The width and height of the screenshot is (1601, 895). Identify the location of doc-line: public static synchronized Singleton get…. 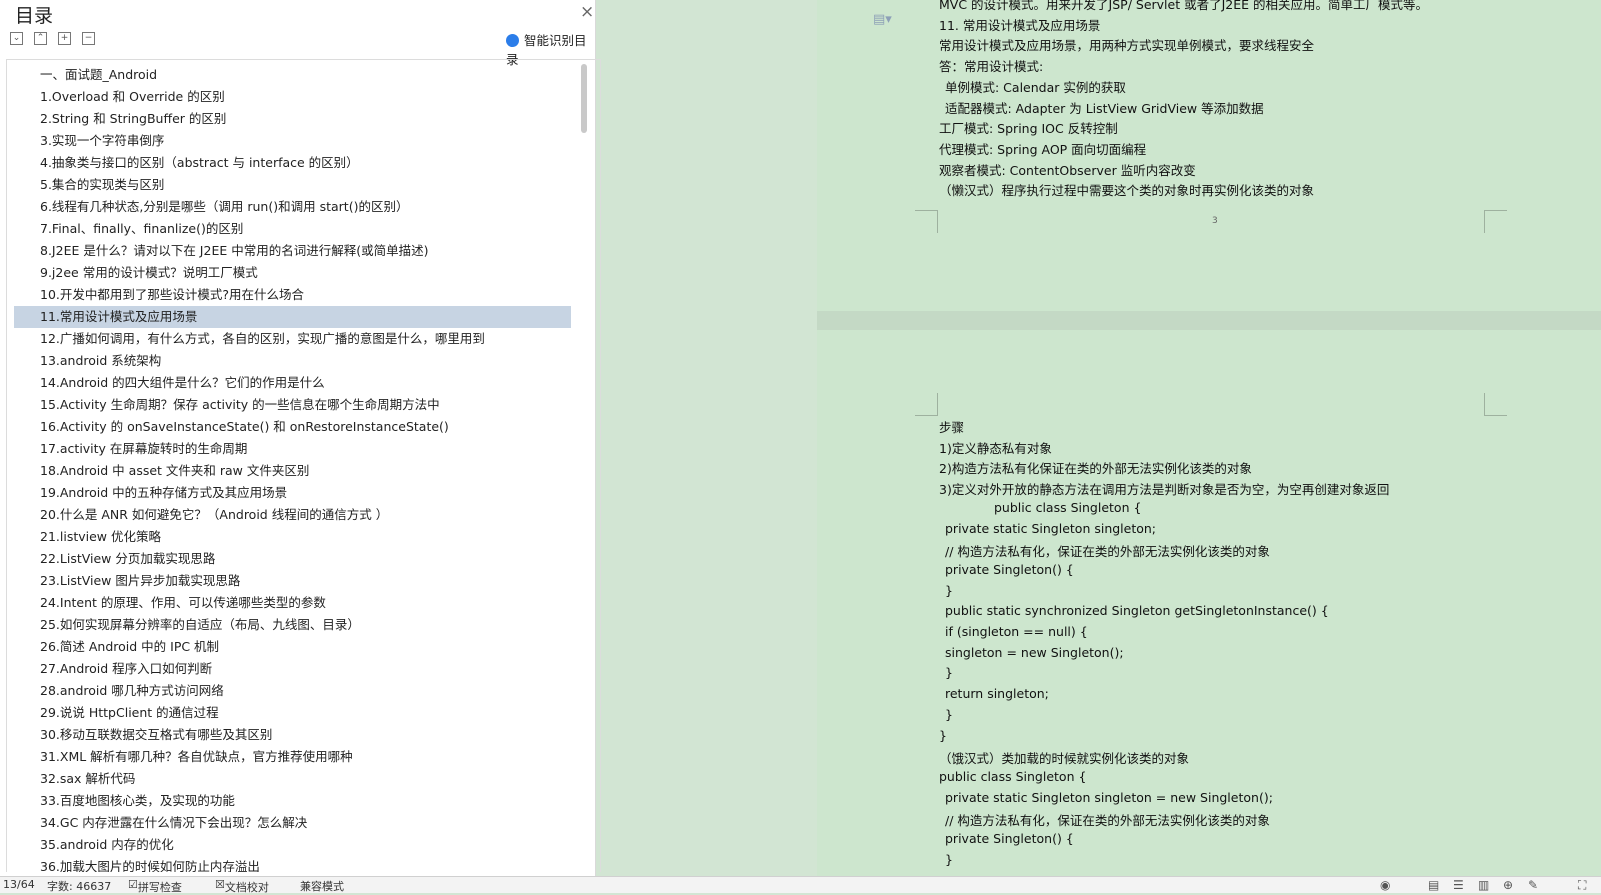
(1137, 611).